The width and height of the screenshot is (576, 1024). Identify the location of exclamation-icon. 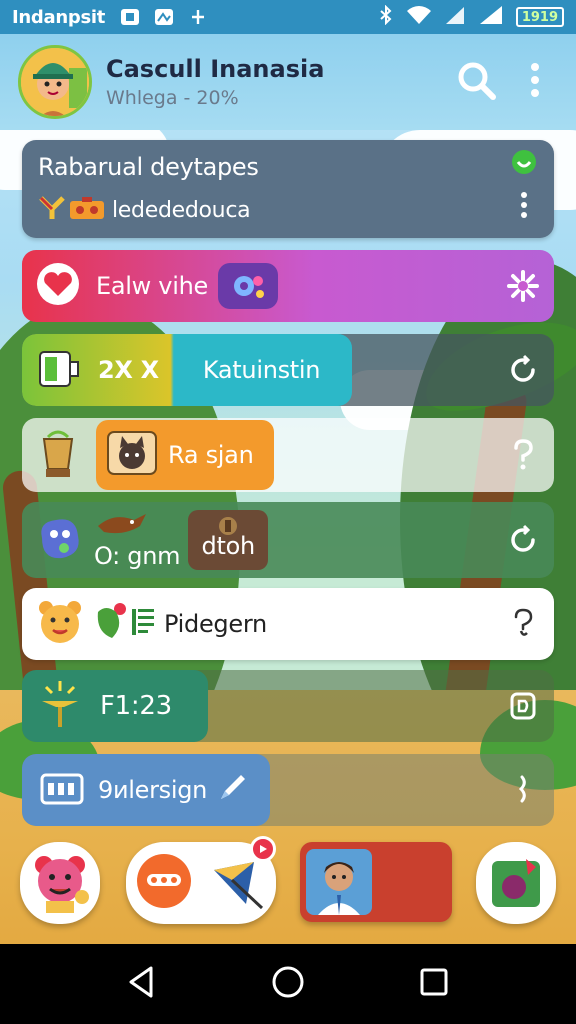
(523, 790).